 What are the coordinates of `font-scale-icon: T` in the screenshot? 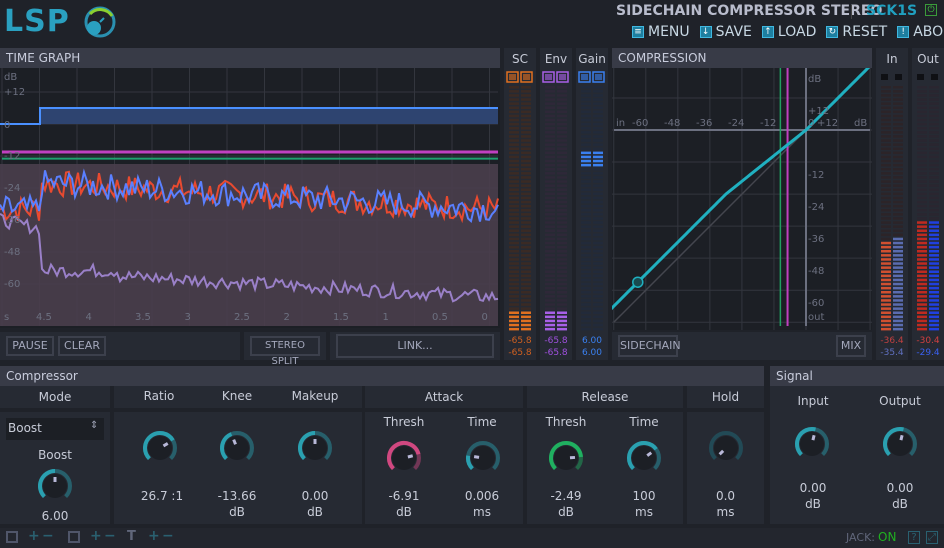 It's located at (131, 536).